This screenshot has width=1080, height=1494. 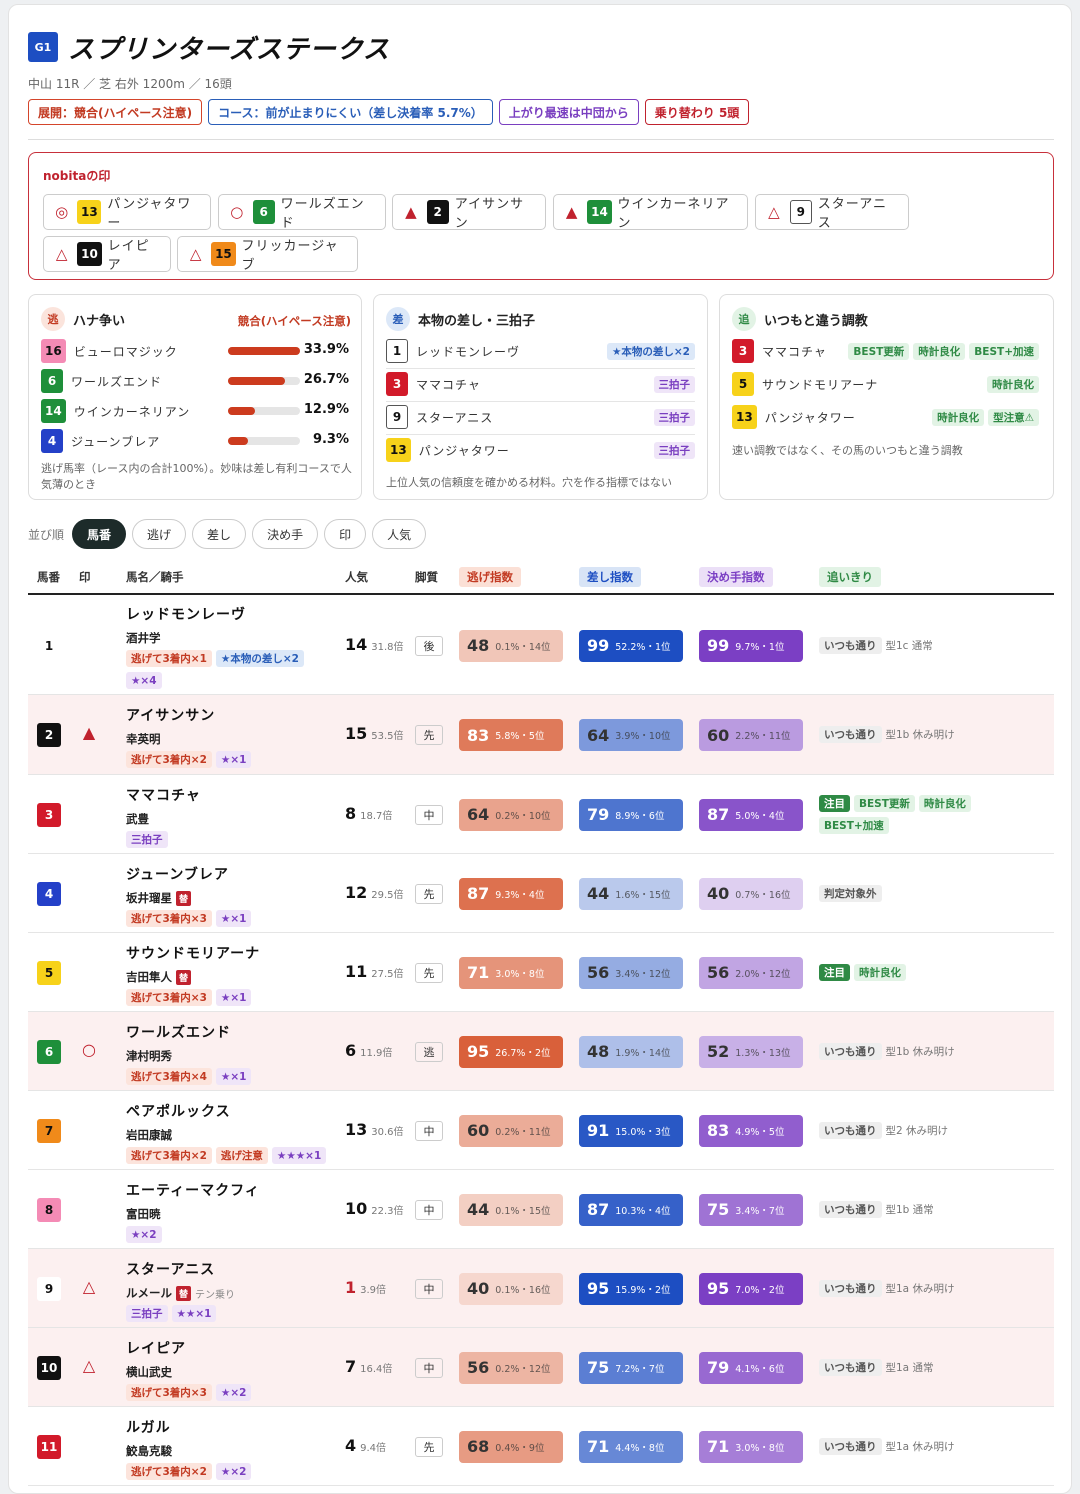 What do you see at coordinates (568, 112) in the screenshot?
I see `last3f-badge: 上がり最速は中団から` at bounding box center [568, 112].